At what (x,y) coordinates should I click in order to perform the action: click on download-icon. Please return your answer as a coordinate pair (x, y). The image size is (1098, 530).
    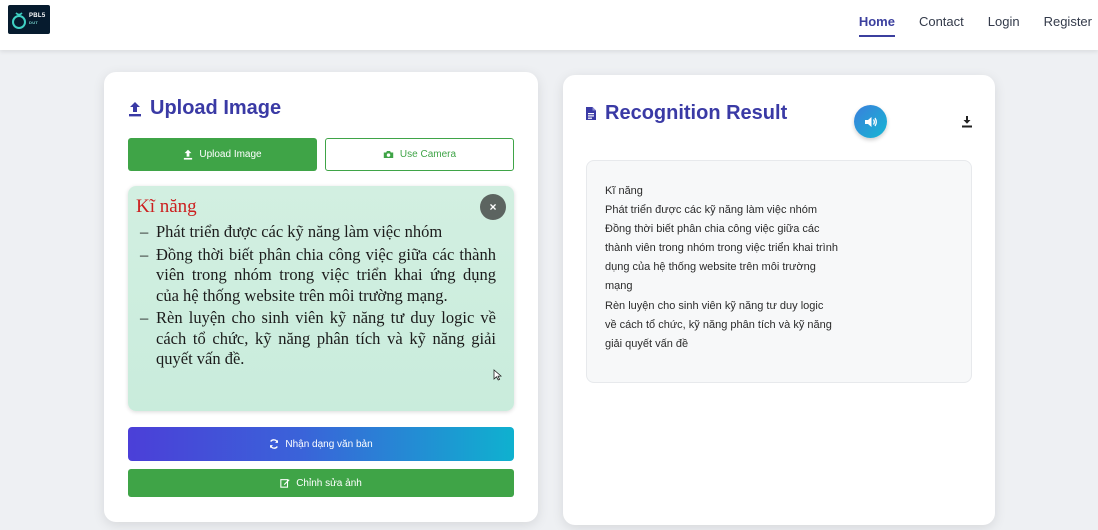
    Looking at the image, I should click on (967, 121).